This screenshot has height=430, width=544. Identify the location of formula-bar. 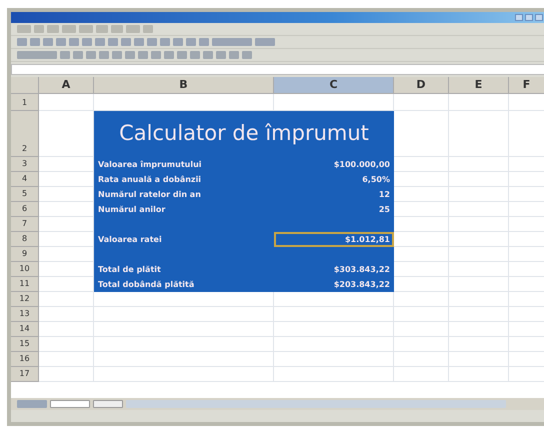
(277, 69).